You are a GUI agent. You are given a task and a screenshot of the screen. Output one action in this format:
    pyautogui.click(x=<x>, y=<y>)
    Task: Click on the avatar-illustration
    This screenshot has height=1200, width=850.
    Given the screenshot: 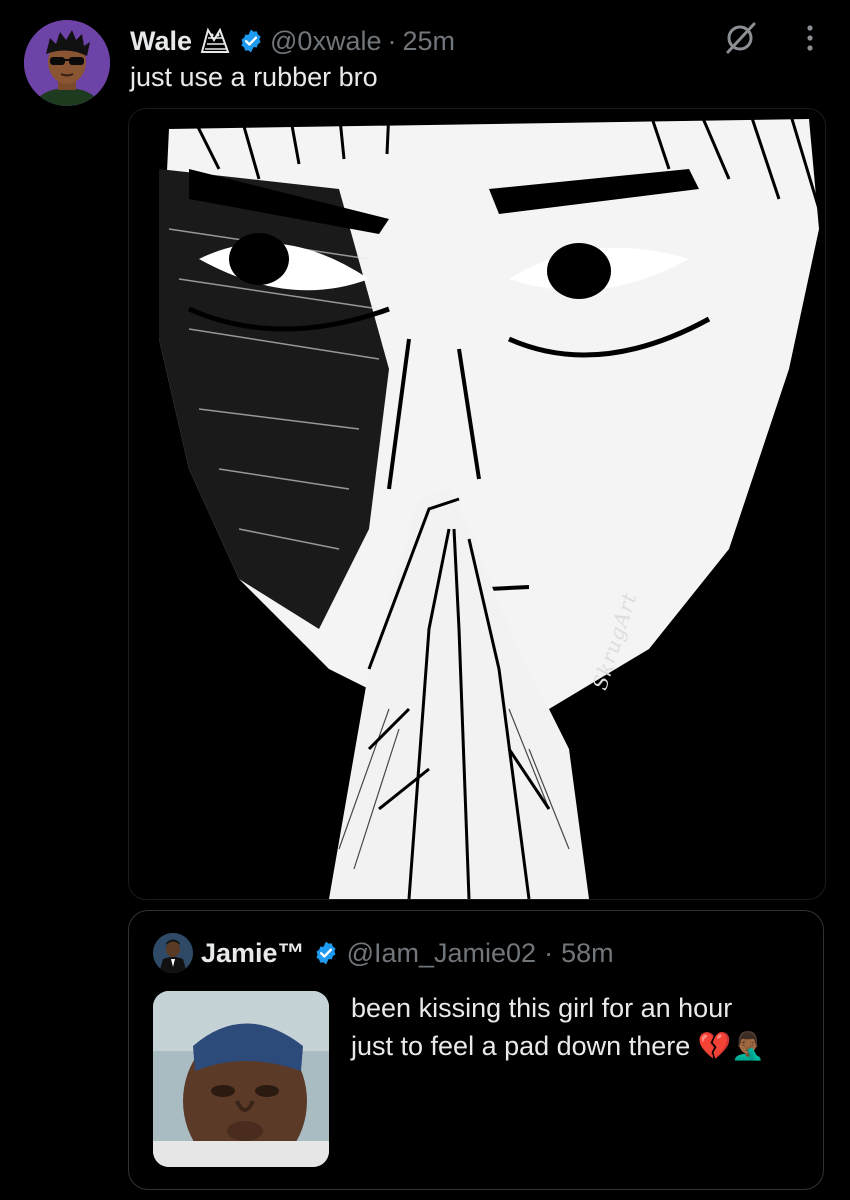 What is the action you would take?
    pyautogui.click(x=67, y=63)
    